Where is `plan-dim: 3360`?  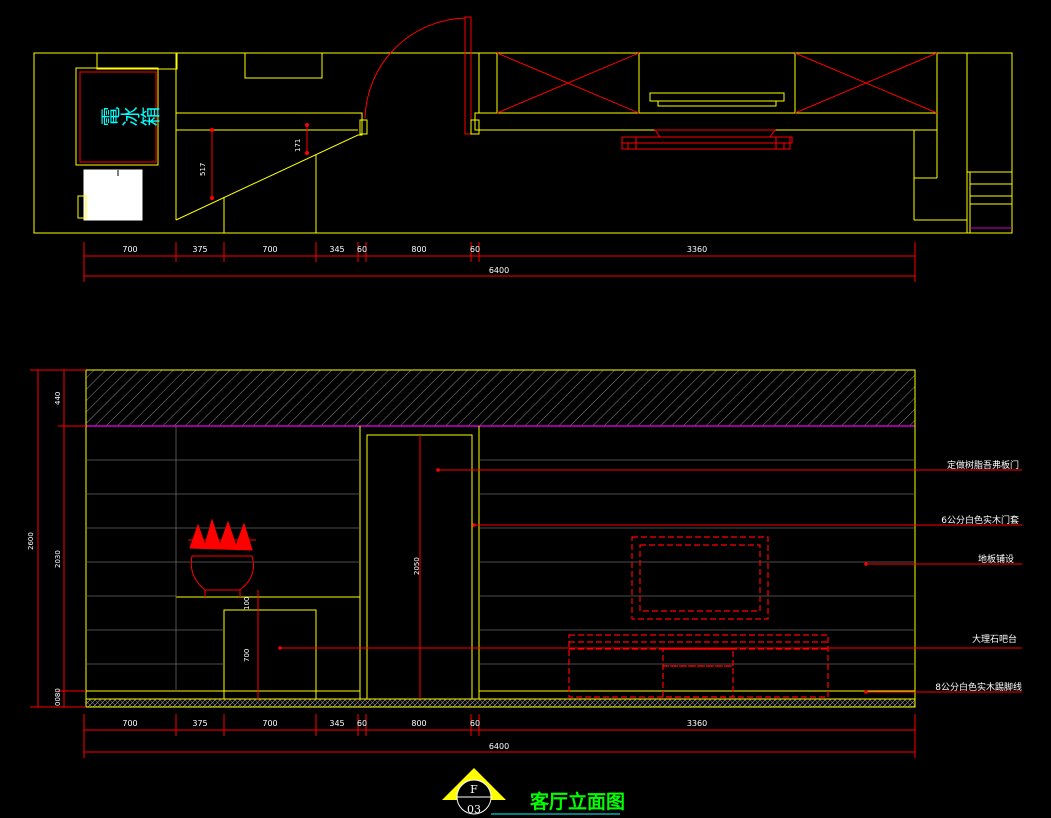 plan-dim: 3360 is located at coordinates (697, 249).